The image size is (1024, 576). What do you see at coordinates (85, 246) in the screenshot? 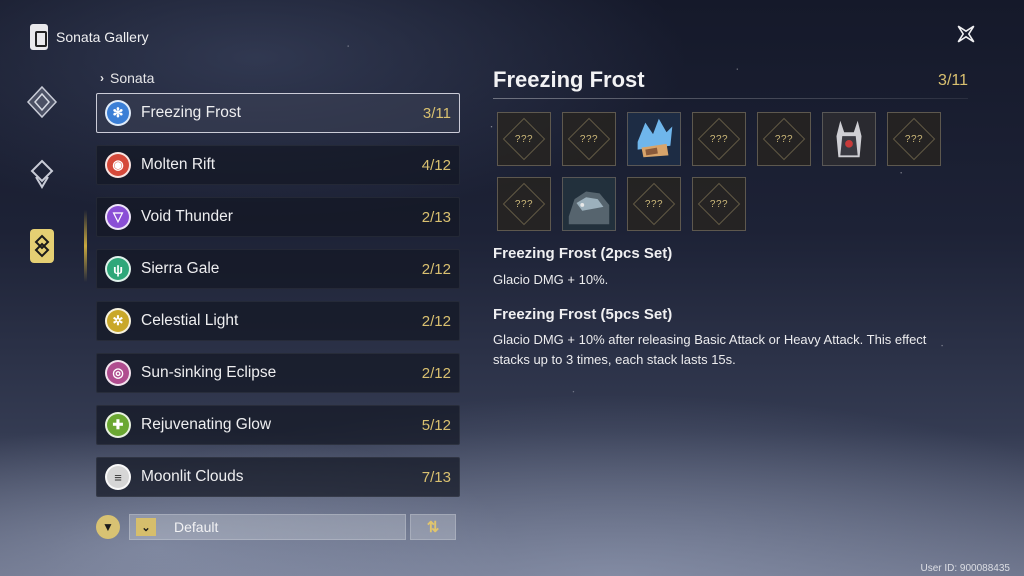
I see `list-scroll-indicator` at bounding box center [85, 246].